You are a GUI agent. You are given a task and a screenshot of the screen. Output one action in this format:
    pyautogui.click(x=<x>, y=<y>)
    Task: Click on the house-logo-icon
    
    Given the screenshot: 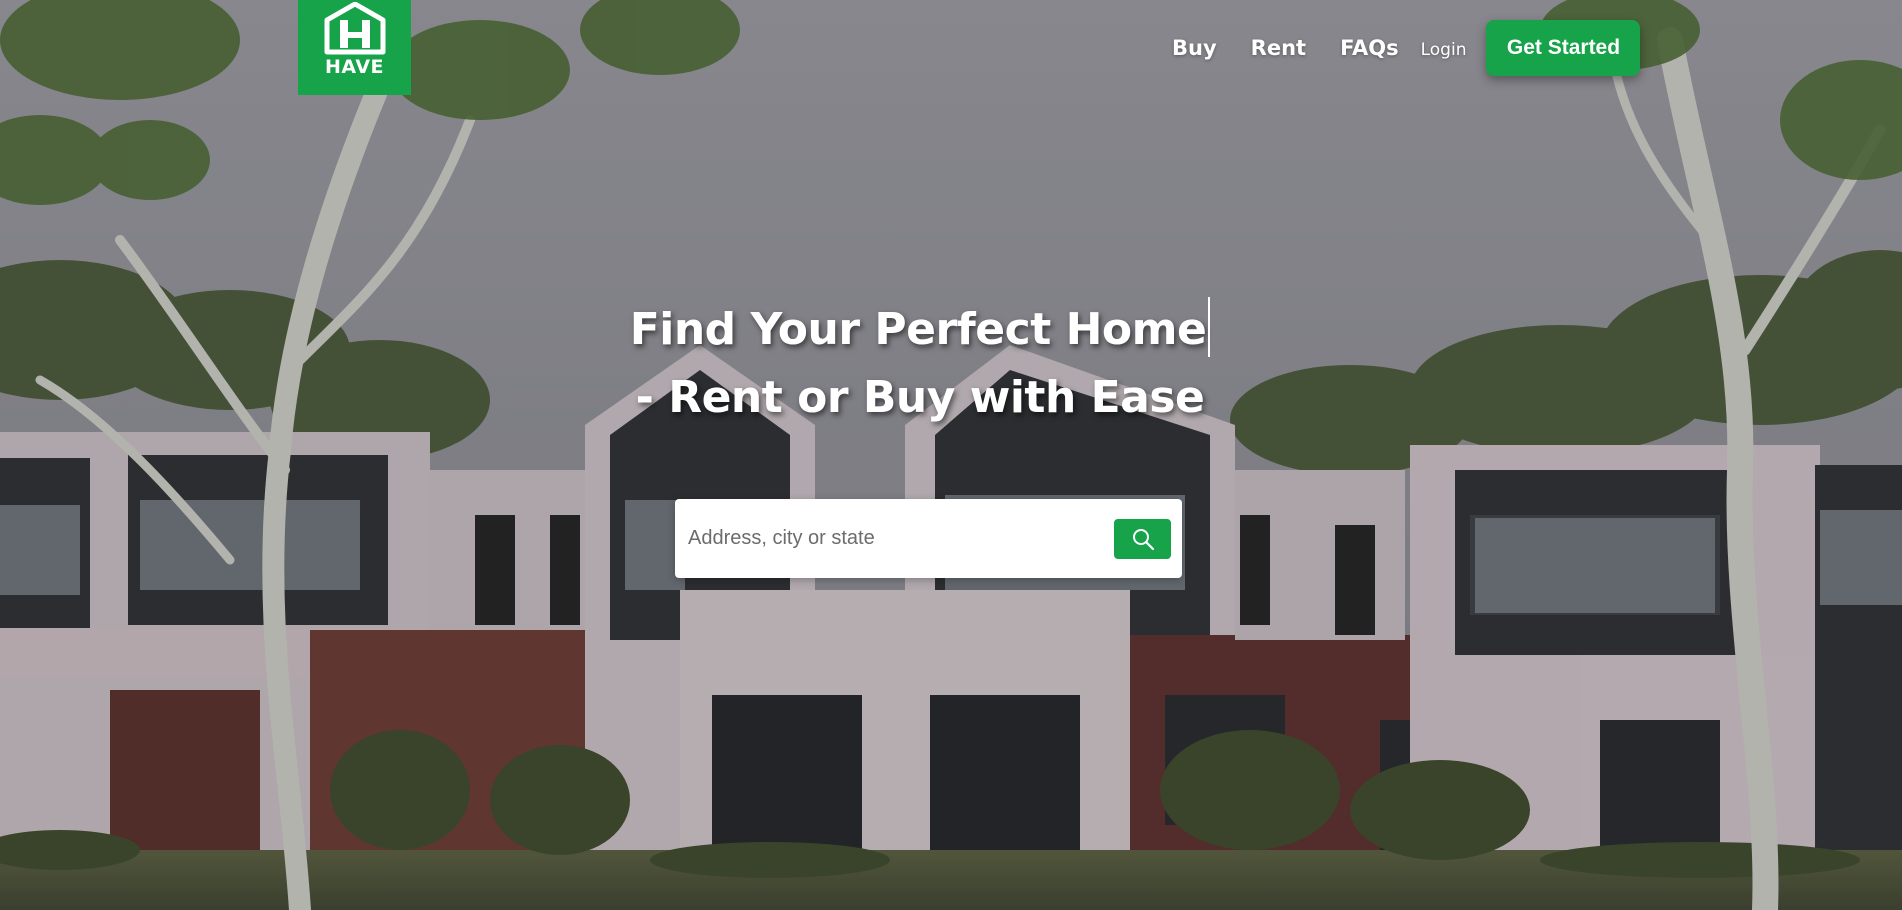 What is the action you would take?
    pyautogui.click(x=354, y=28)
    